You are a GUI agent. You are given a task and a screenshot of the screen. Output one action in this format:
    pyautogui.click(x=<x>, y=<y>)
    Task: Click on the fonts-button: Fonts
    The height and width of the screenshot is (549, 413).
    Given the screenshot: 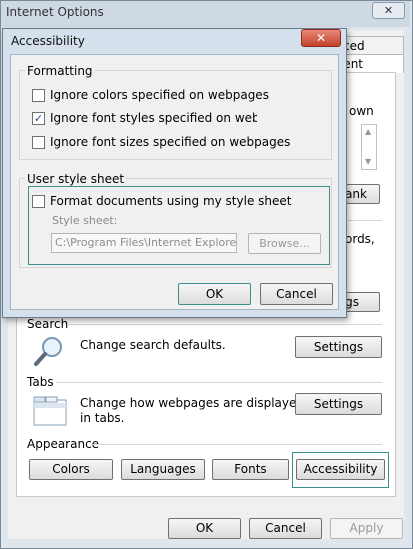 What is the action you would take?
    pyautogui.click(x=250, y=469)
    